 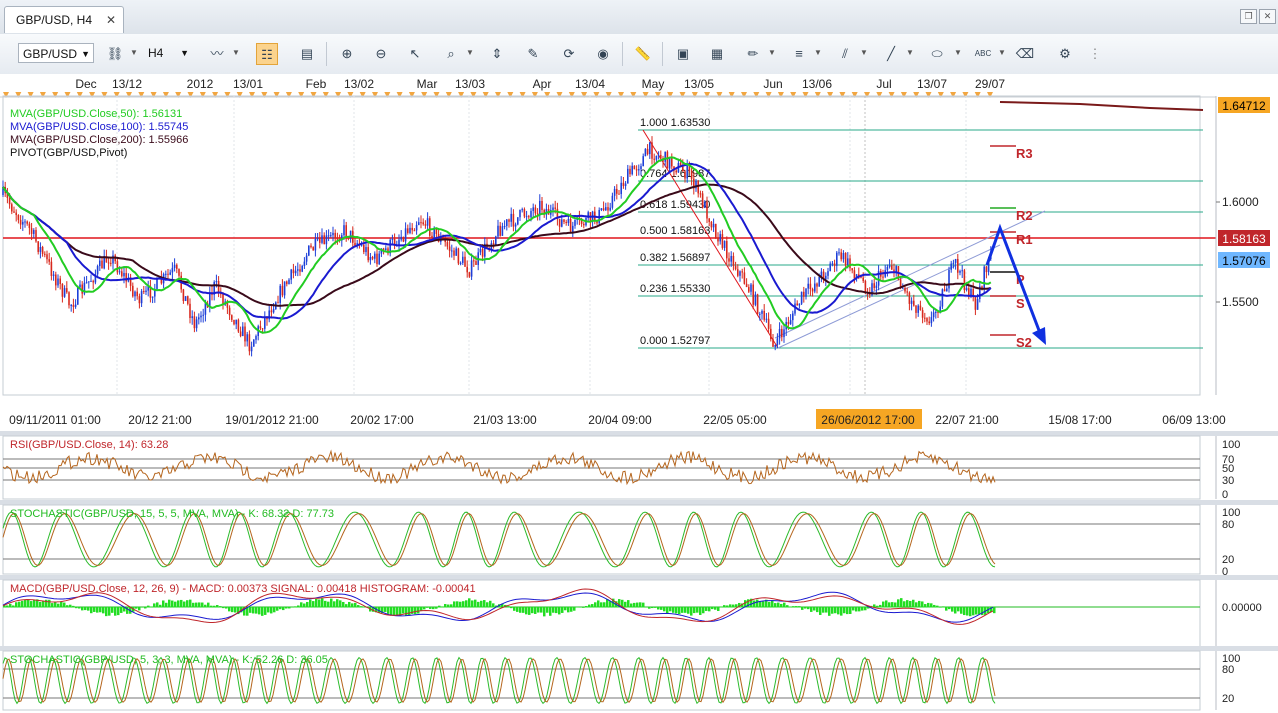 What do you see at coordinates (1240, 202) in the screenshot?
I see `price-tick-label: 1.6000` at bounding box center [1240, 202].